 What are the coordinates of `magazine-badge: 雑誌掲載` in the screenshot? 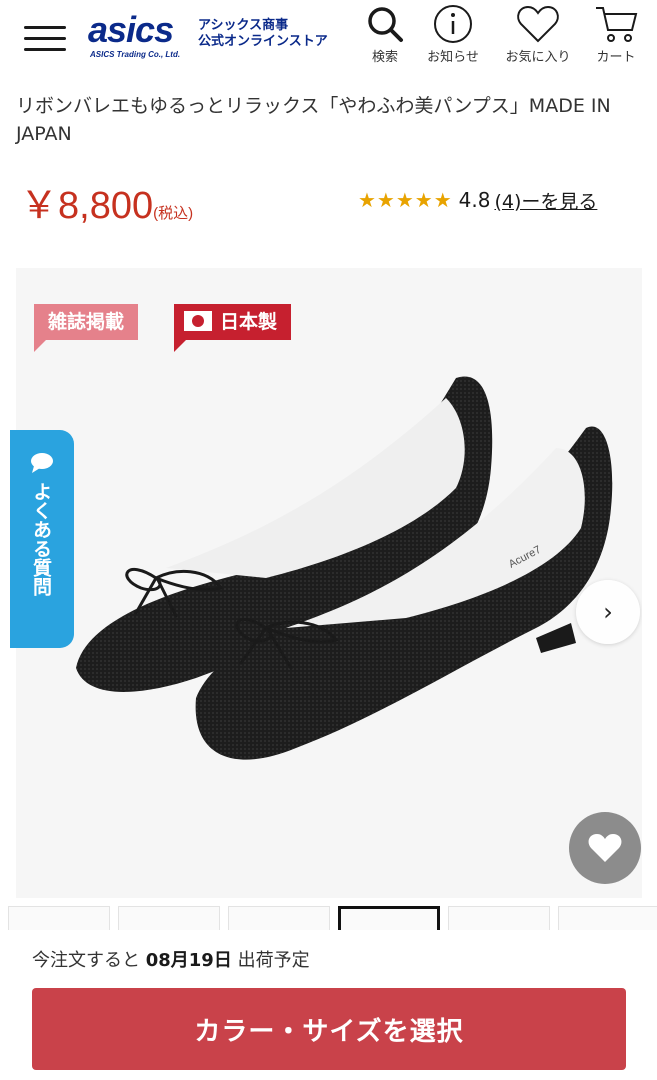 It's located at (86, 328).